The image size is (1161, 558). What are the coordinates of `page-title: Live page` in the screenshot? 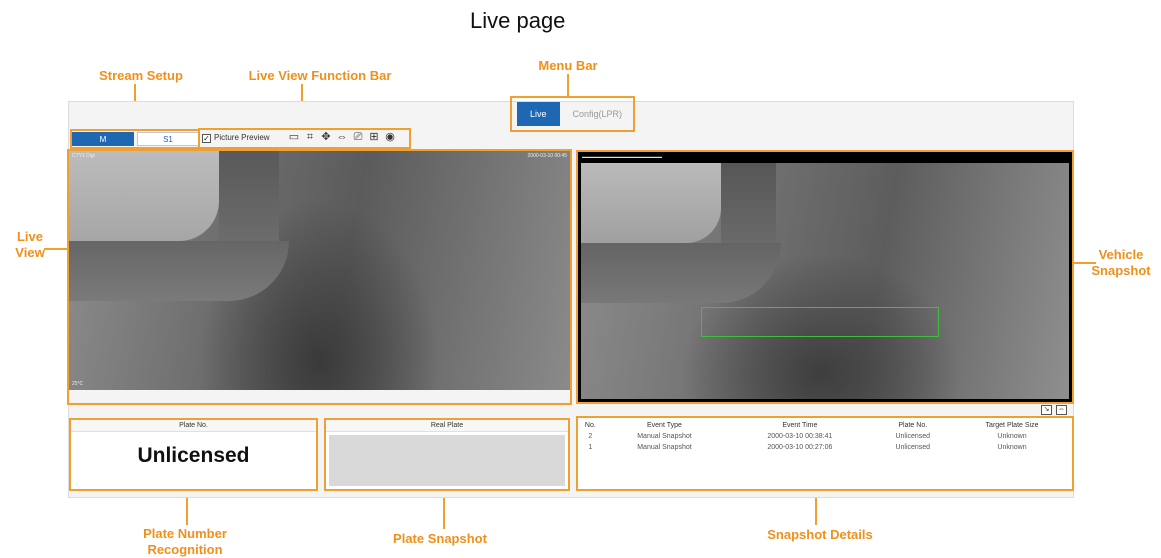 It's located at (518, 20).